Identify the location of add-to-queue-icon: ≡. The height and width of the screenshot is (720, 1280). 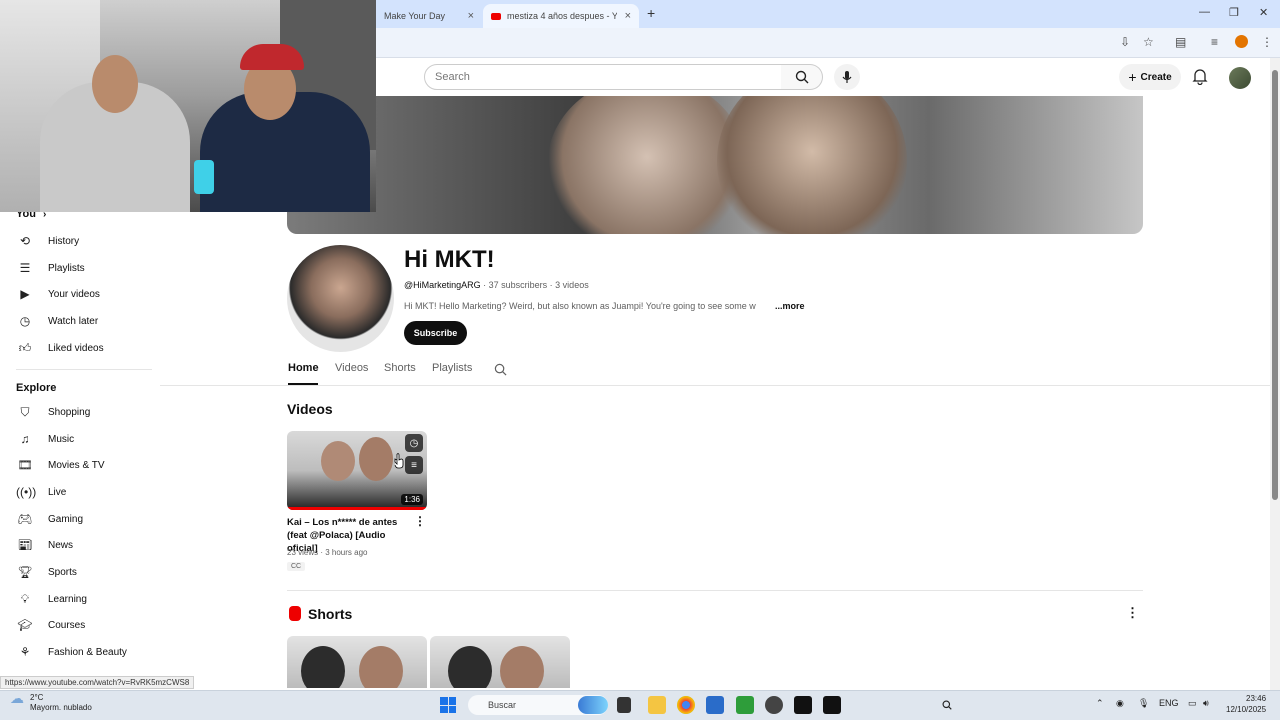
(414, 465).